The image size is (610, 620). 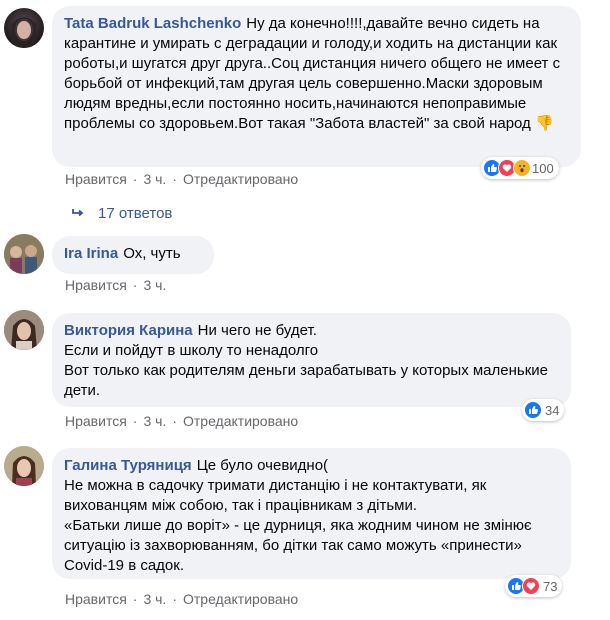 I want to click on reaction-count: 34, so click(x=552, y=410).